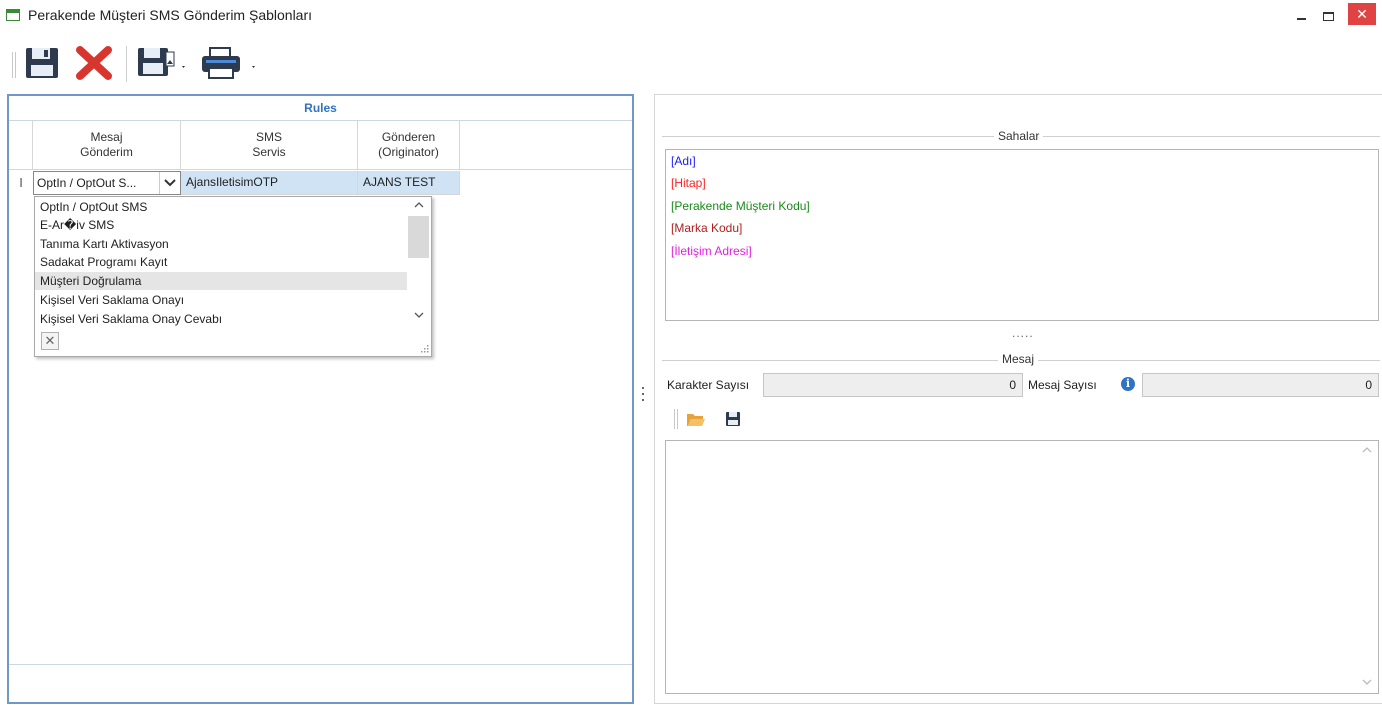 The width and height of the screenshot is (1382, 705). Describe the element at coordinates (683, 161) in the screenshot. I see `field-adi: [Adı]` at that location.